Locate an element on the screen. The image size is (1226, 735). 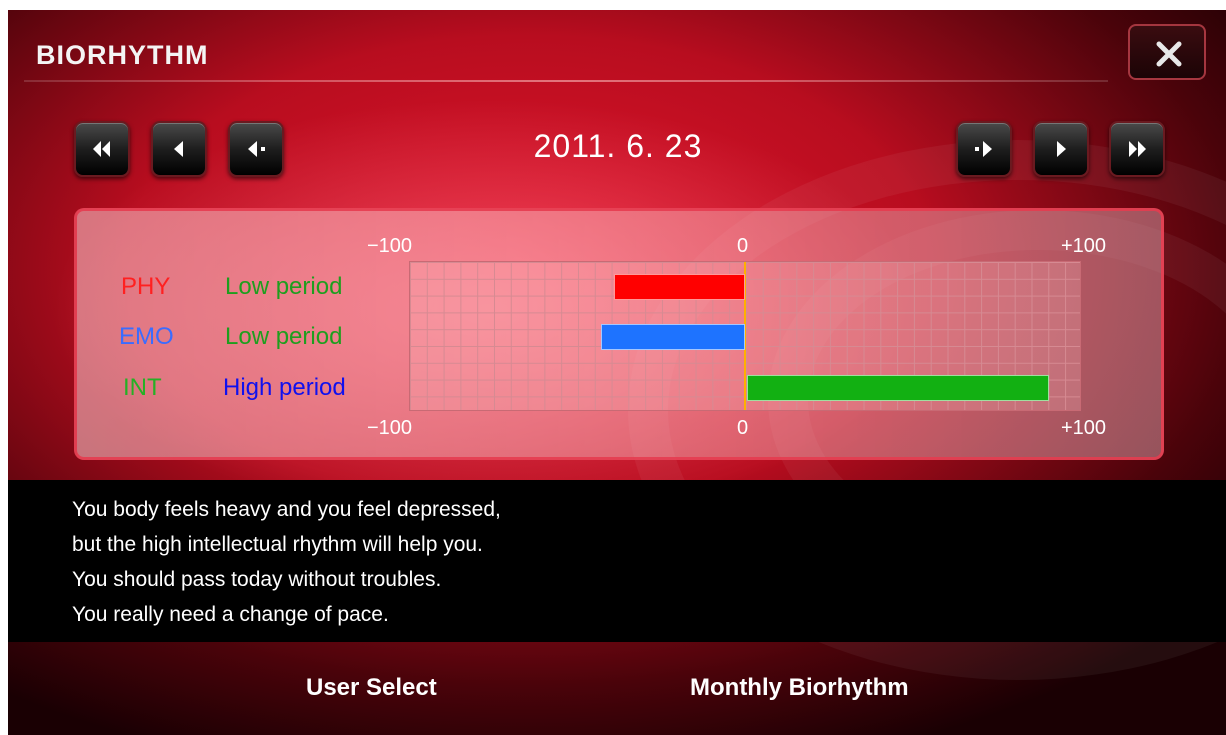
phy-label: PHY is located at coordinates (146, 286).